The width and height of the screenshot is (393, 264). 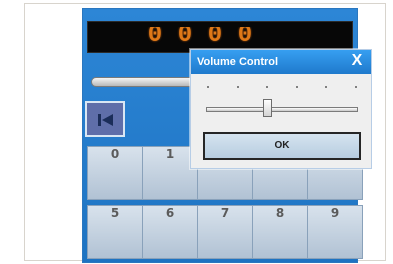 I want to click on volume-slider-track, so click(x=282, y=109).